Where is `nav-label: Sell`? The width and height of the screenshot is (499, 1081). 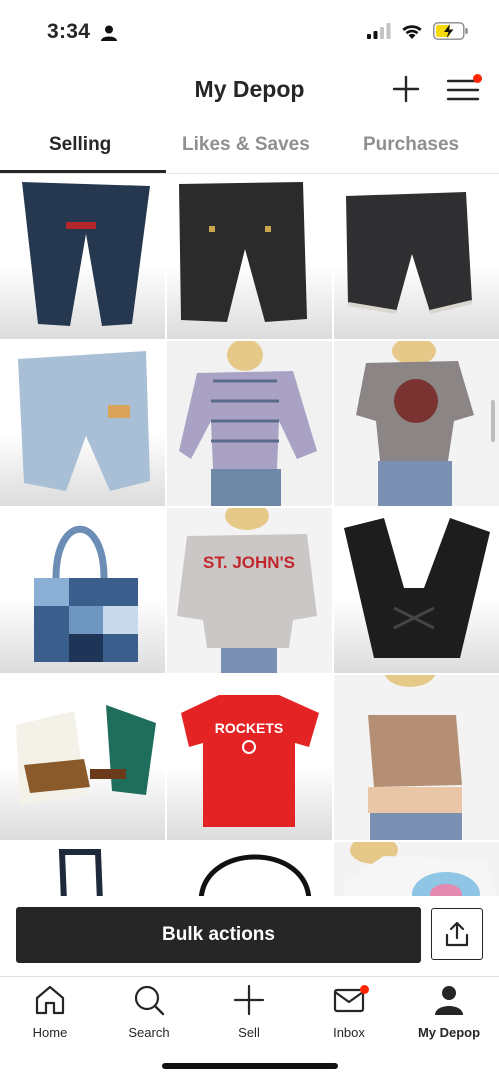
nav-label: Sell is located at coordinates (249, 1032).